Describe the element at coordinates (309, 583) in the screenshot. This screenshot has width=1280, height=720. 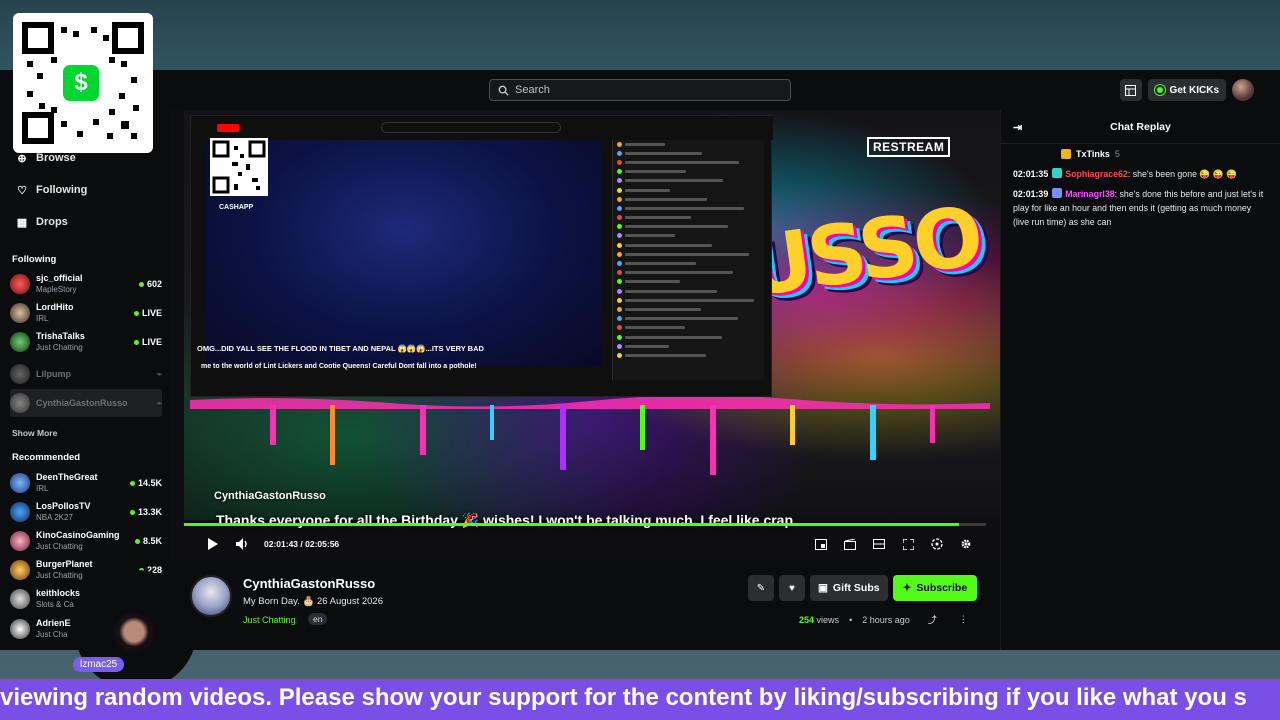
I see `channel-name-title: CynthiaGastonRusso` at that location.